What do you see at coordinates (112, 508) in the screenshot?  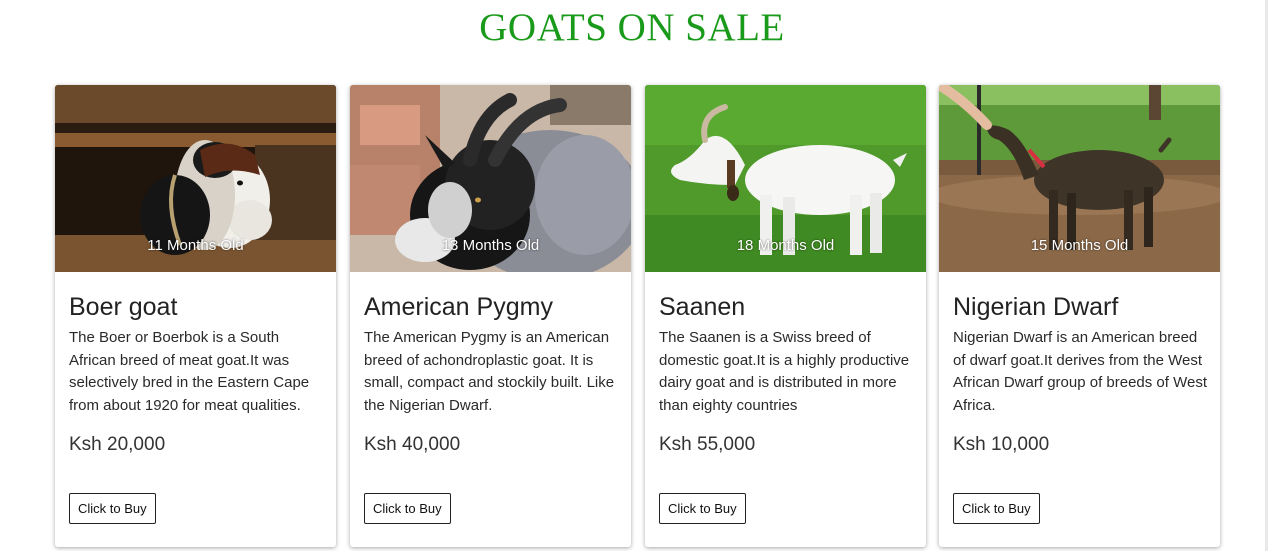 I see `buy-button-boer: Click to Buy` at bounding box center [112, 508].